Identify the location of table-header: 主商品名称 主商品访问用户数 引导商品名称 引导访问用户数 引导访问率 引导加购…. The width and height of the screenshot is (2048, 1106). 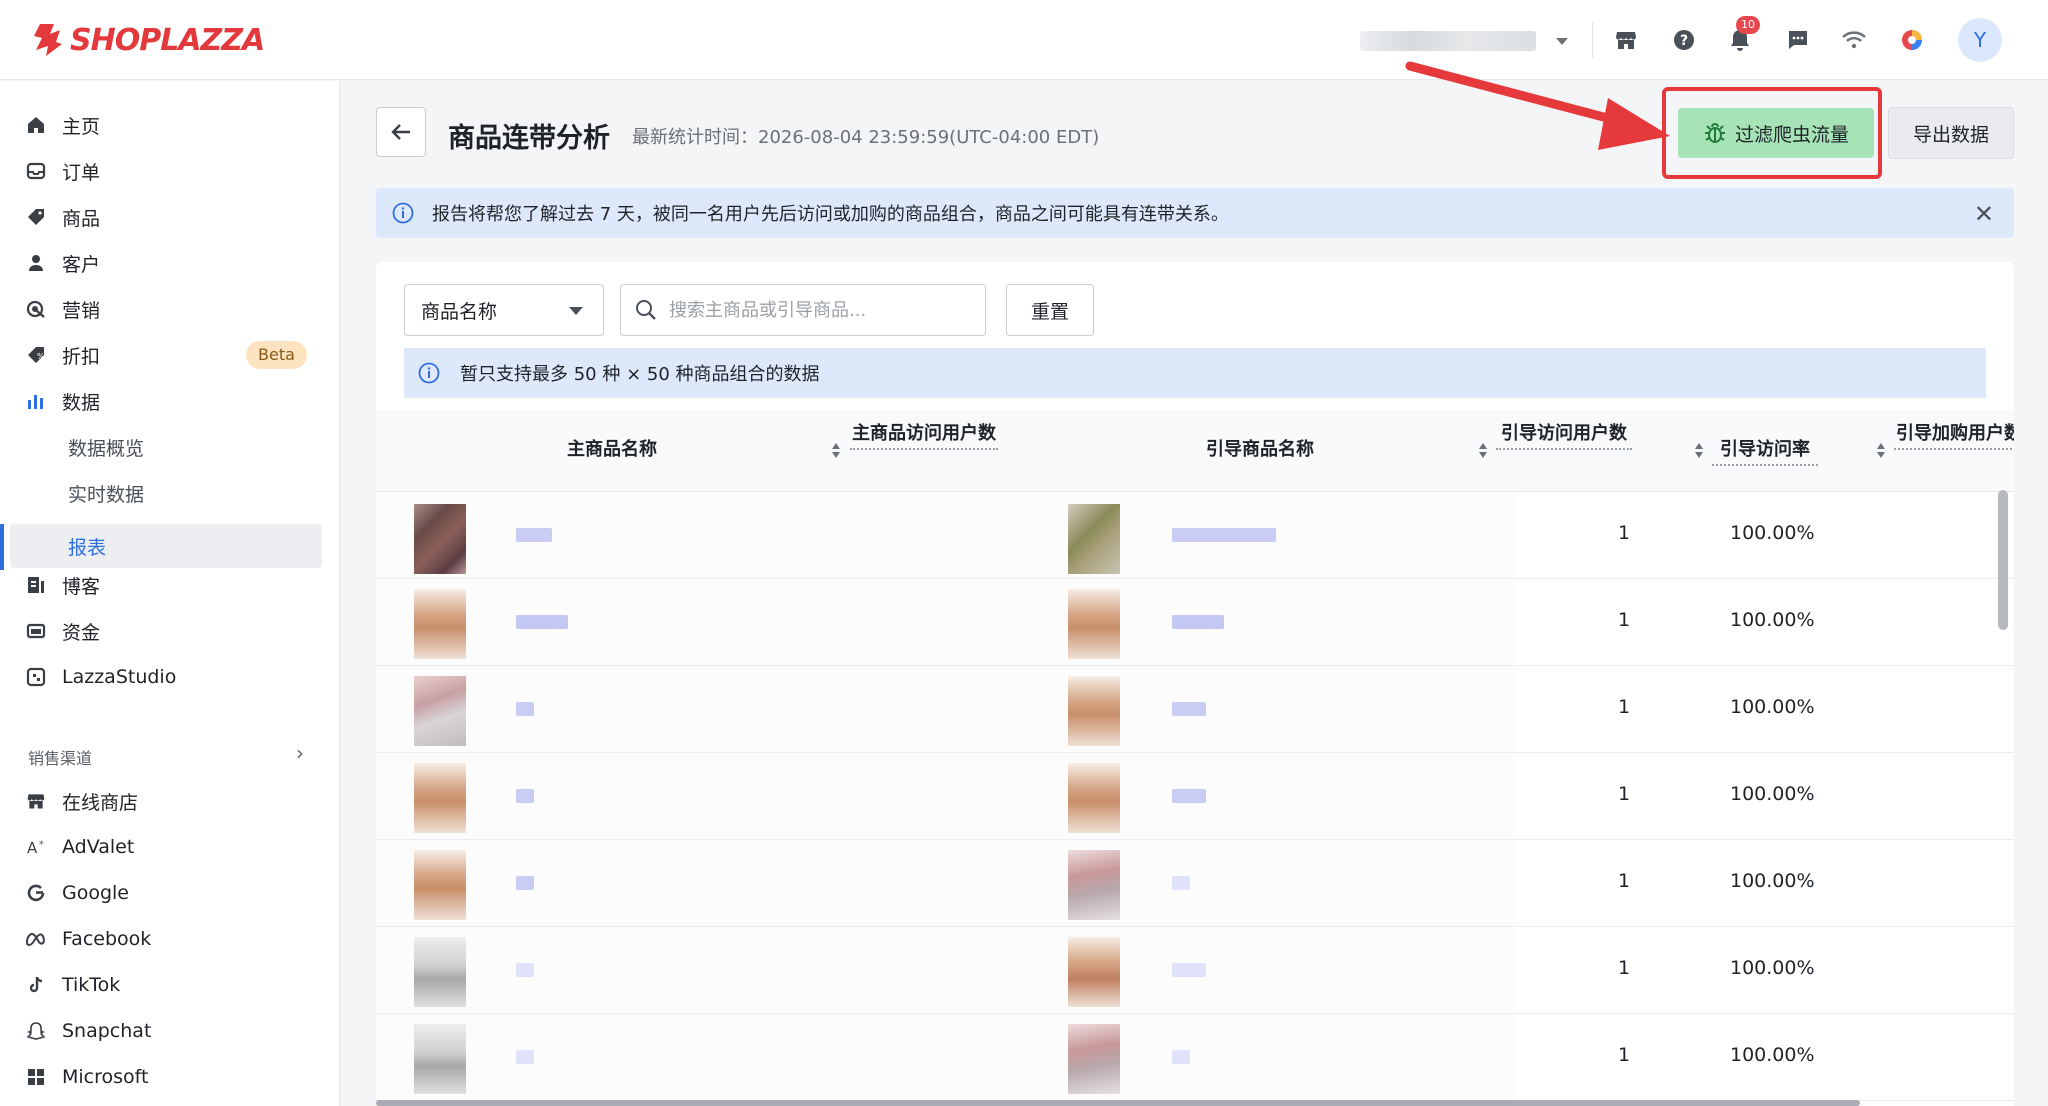
(1195, 451).